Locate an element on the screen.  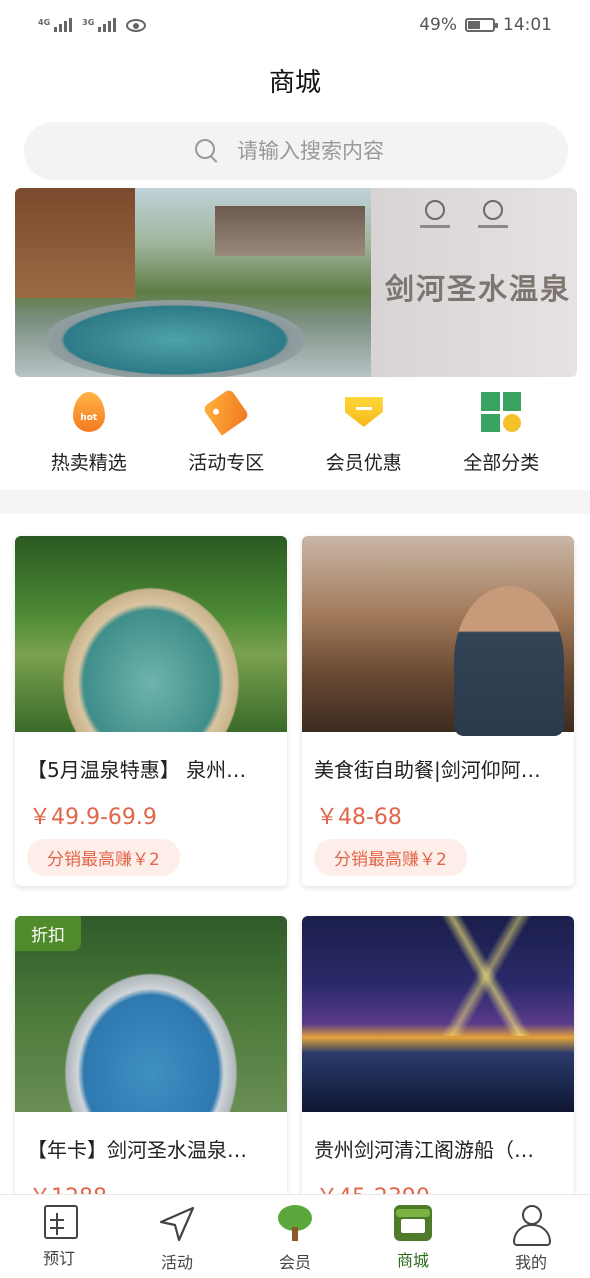
category-grid-icon is located at coordinates (501, 412).